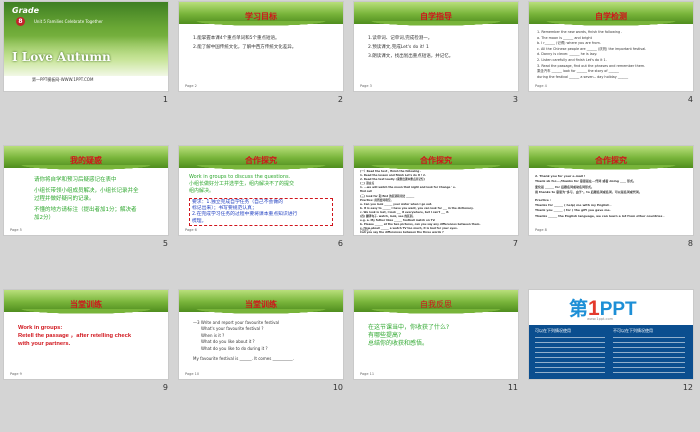 The width and height of the screenshot is (700, 432). What do you see at coordinates (411, 56) in the screenshot?
I see `text-line: 3.朗读课文，找出划出重点短语，并记忆。` at bounding box center [411, 56].